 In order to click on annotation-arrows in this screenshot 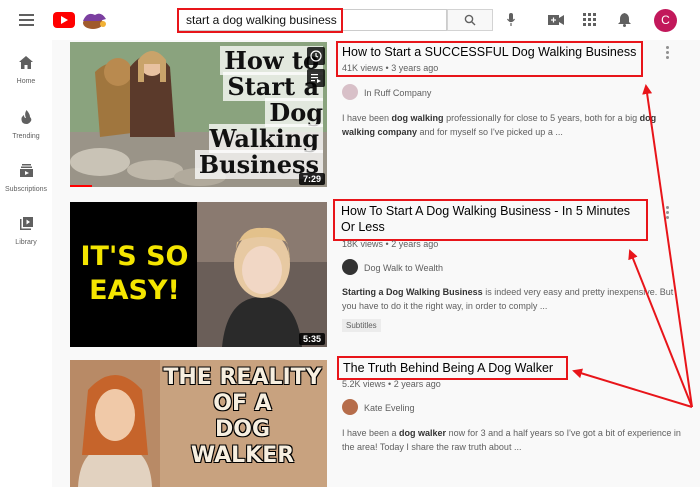, I will do `click(632, 246)`.